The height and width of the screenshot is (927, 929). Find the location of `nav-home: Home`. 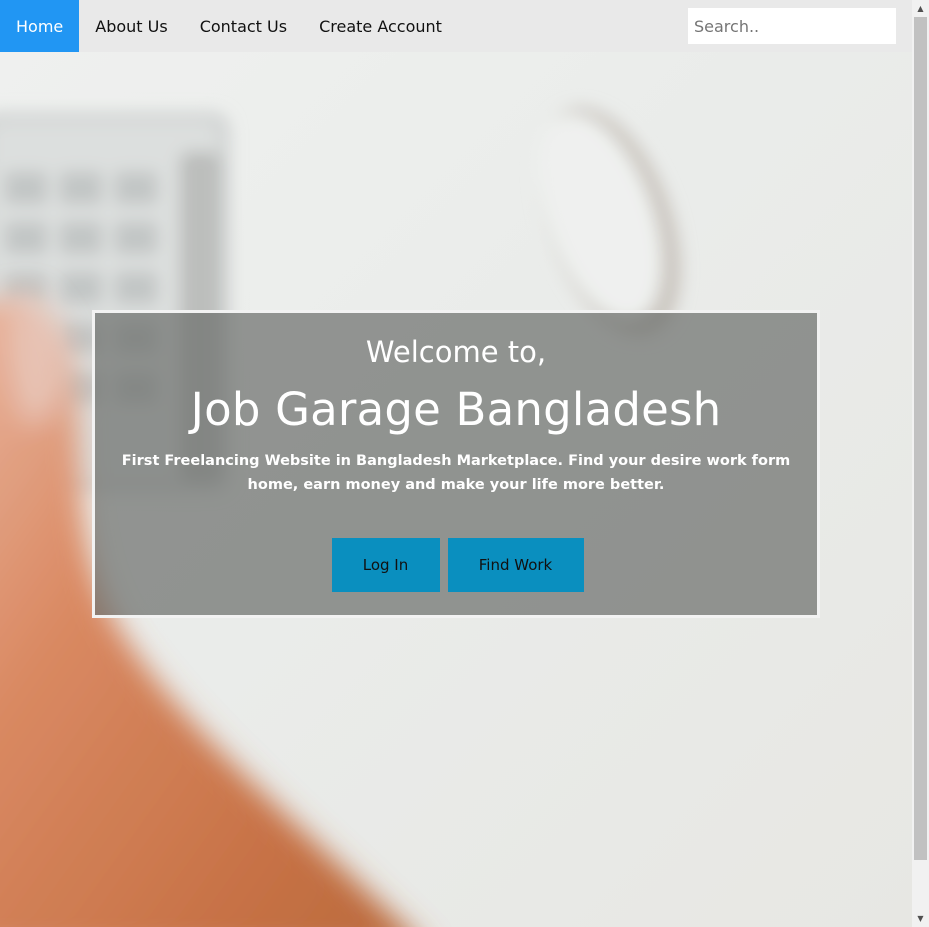

nav-home: Home is located at coordinates (40, 26).